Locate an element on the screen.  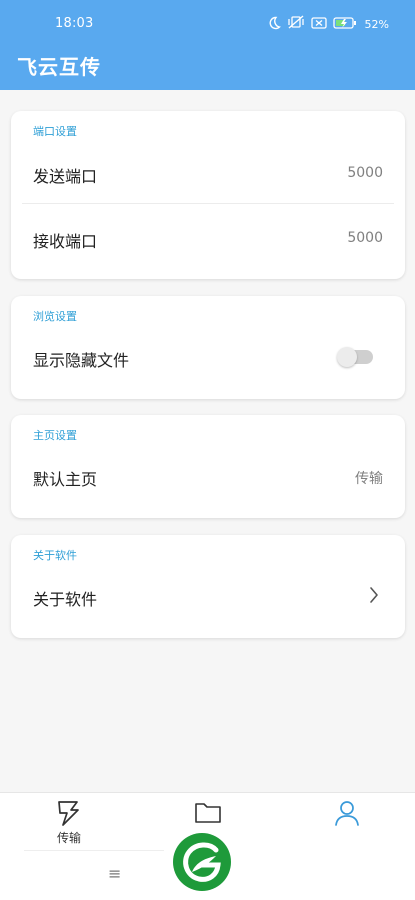
send-port-row: 发送端口 5000 is located at coordinates (208, 173).